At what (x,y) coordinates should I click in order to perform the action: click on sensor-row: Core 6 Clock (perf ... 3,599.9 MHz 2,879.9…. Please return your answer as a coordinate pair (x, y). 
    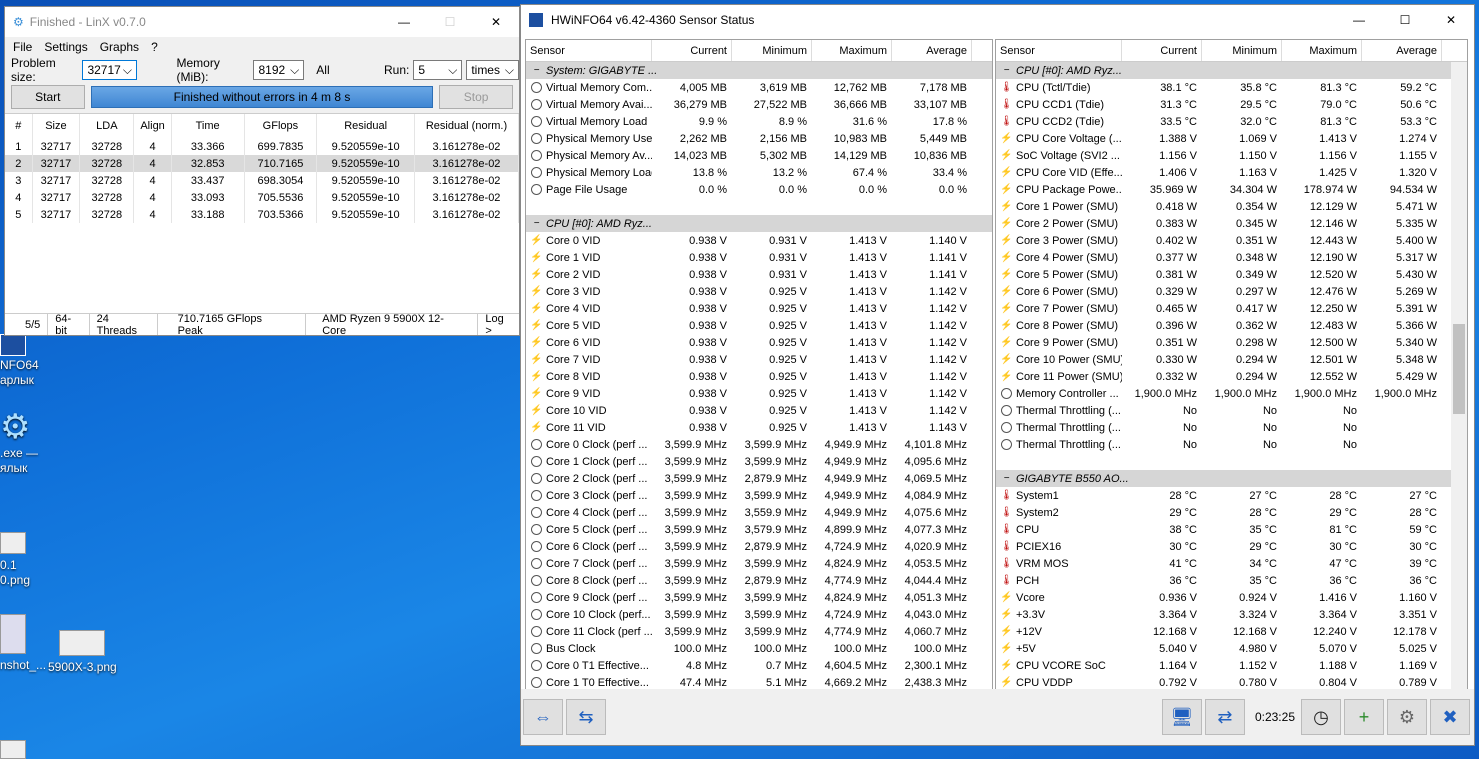
    Looking at the image, I should click on (759, 546).